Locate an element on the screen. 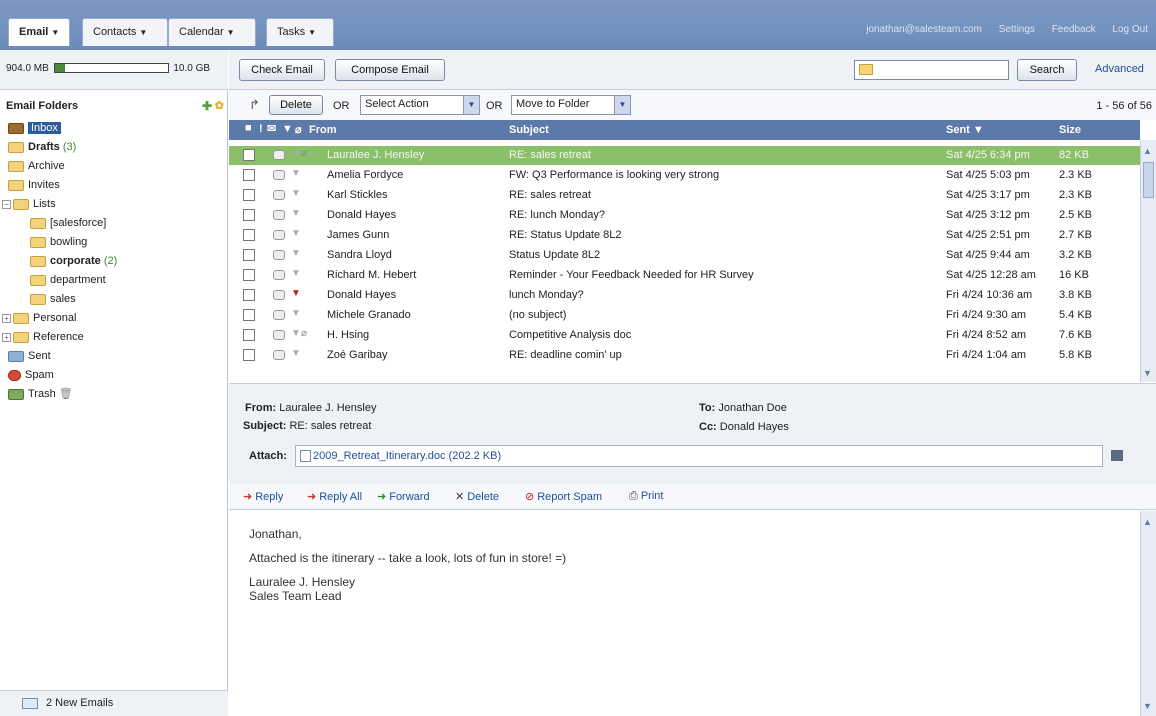  user-email-link: jonathan@salesteam.com is located at coordinates (924, 29).